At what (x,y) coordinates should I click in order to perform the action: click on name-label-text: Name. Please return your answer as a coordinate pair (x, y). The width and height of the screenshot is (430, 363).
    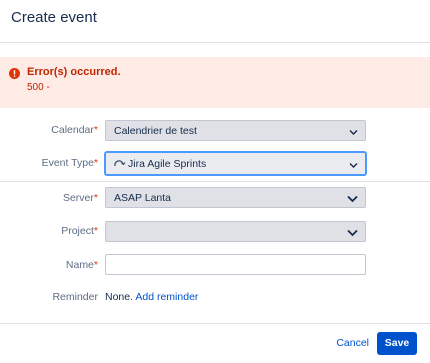
    Looking at the image, I should click on (79, 265).